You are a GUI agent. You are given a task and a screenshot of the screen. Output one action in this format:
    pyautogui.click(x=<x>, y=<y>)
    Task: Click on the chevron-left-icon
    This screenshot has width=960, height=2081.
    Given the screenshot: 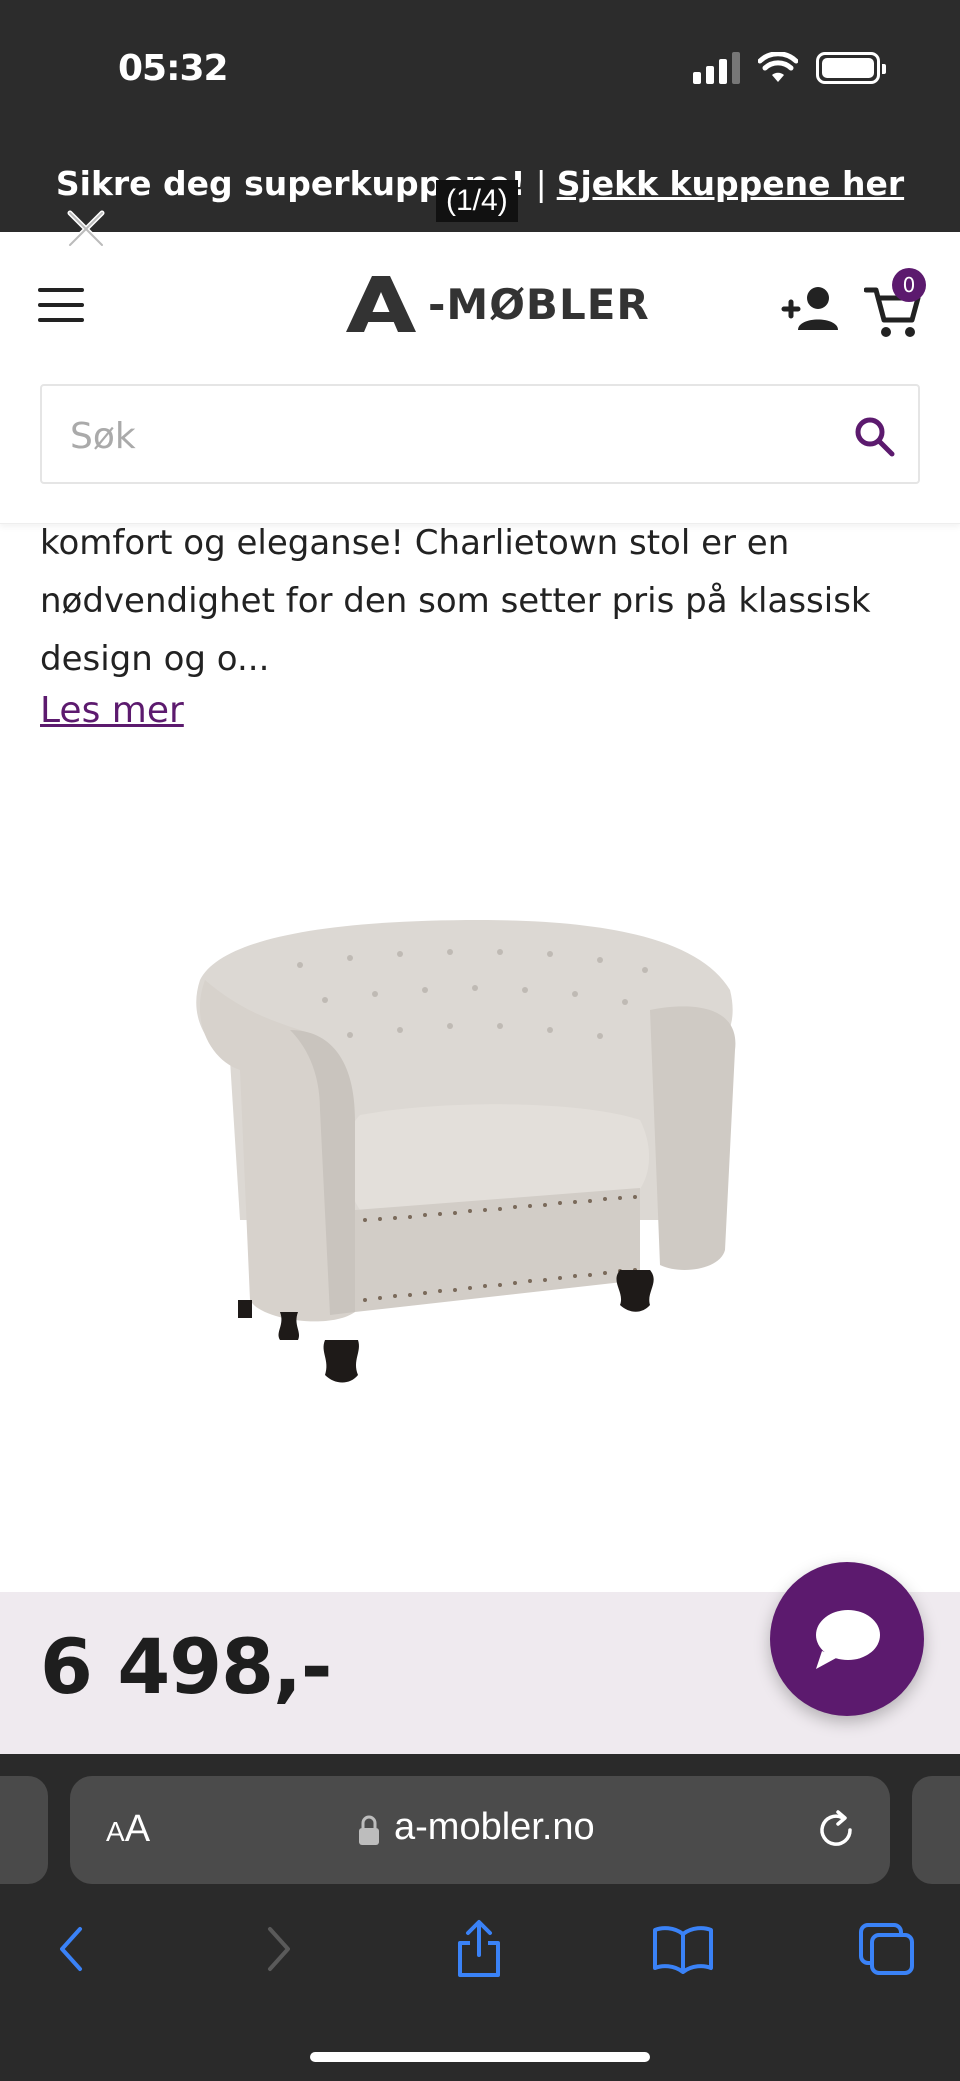 What is the action you would take?
    pyautogui.click(x=71, y=1949)
    